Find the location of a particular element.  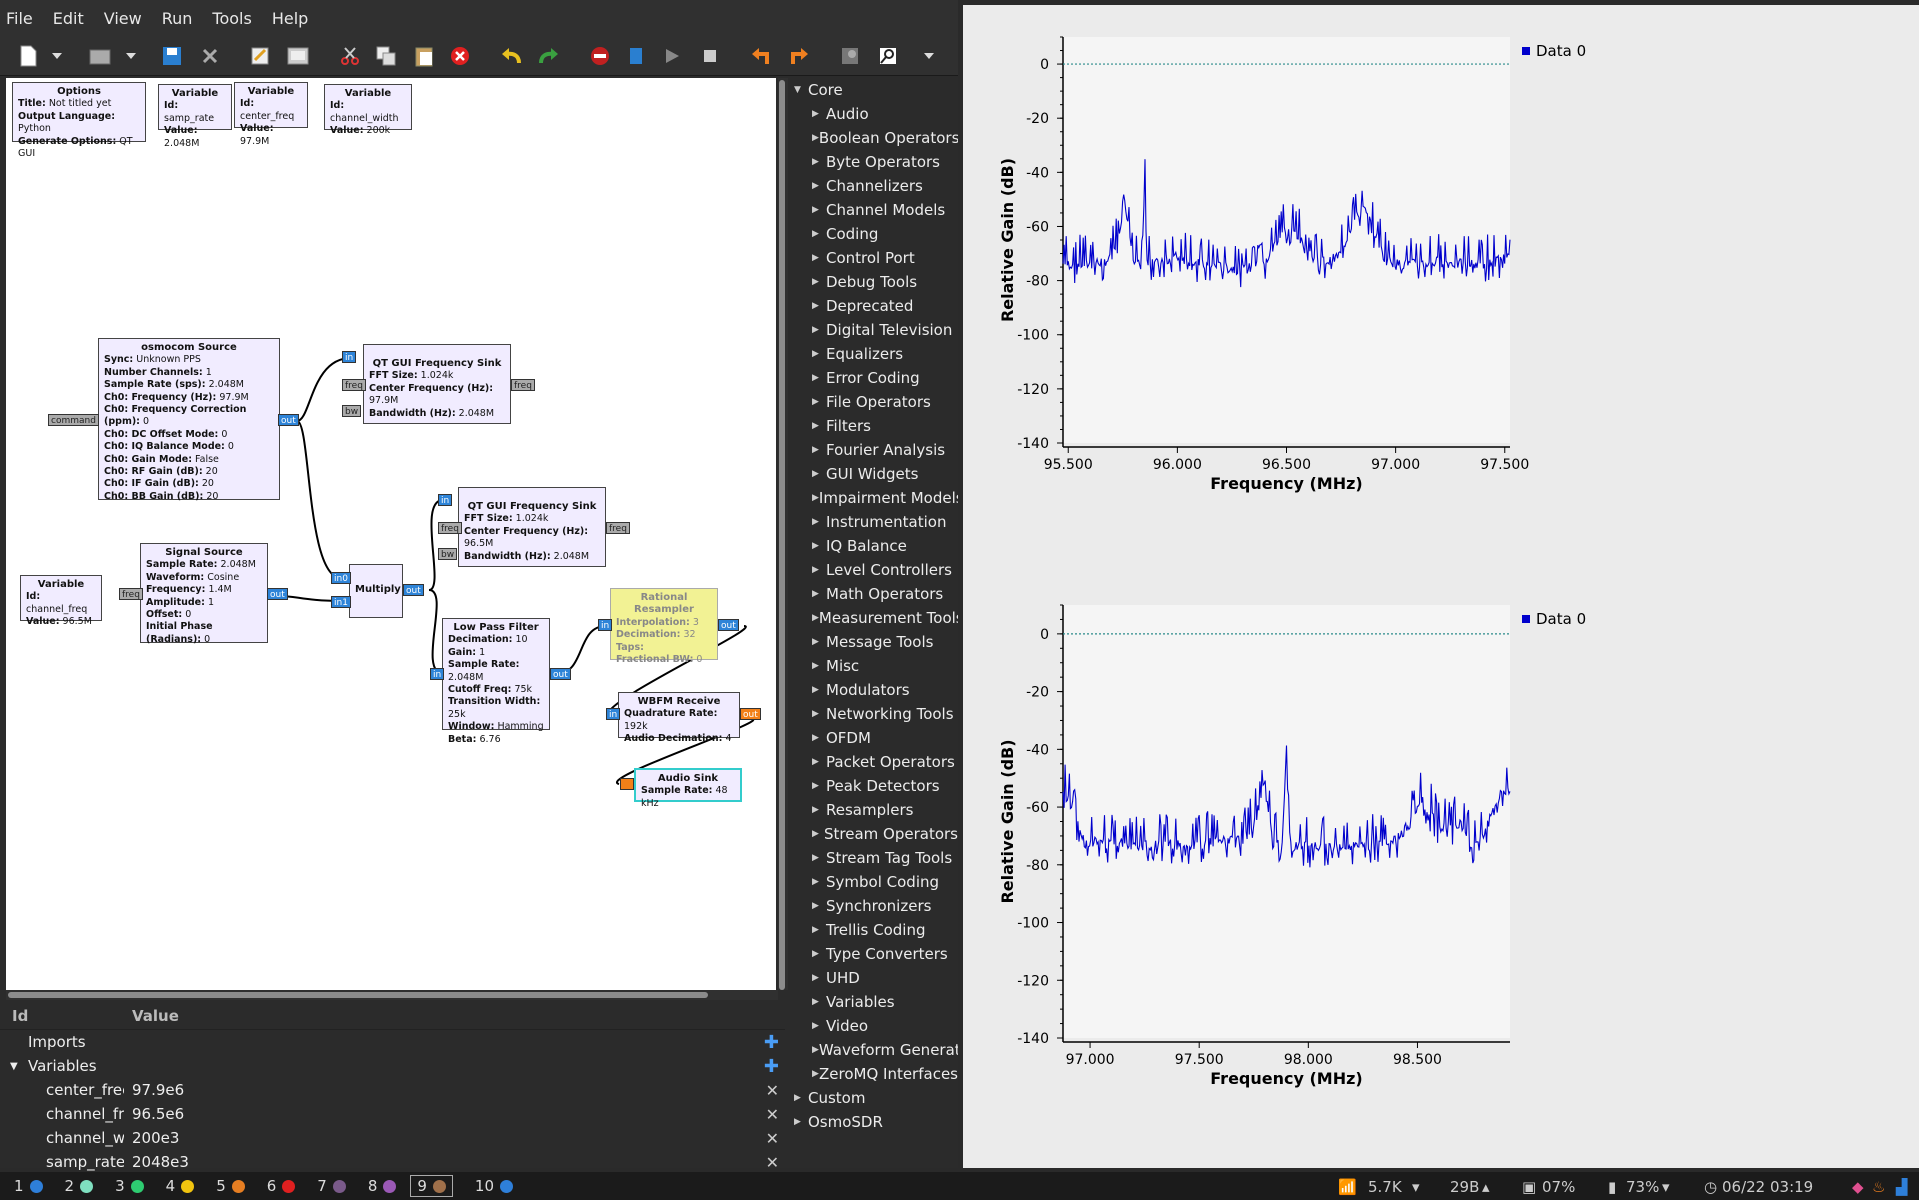

workspace-2: 2 is located at coordinates (79, 1186).